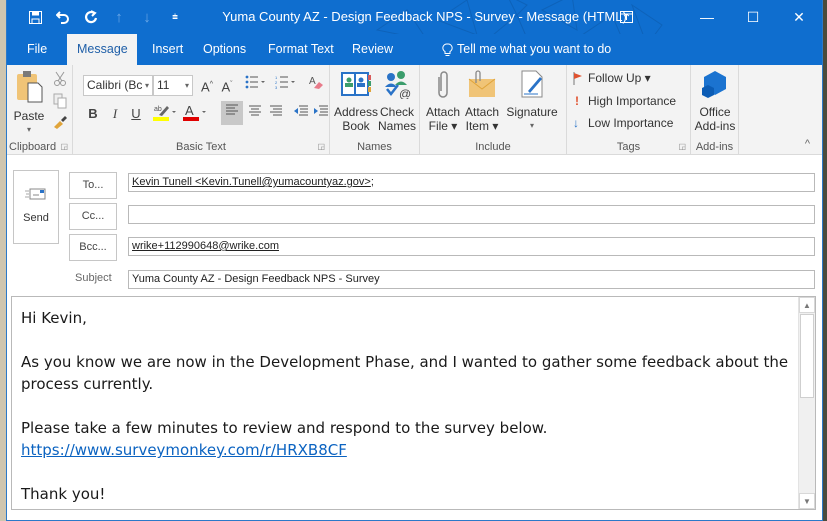  Describe the element at coordinates (118, 85) in the screenshot. I see `font-name-combo: Calibri (Bc ▾` at that location.